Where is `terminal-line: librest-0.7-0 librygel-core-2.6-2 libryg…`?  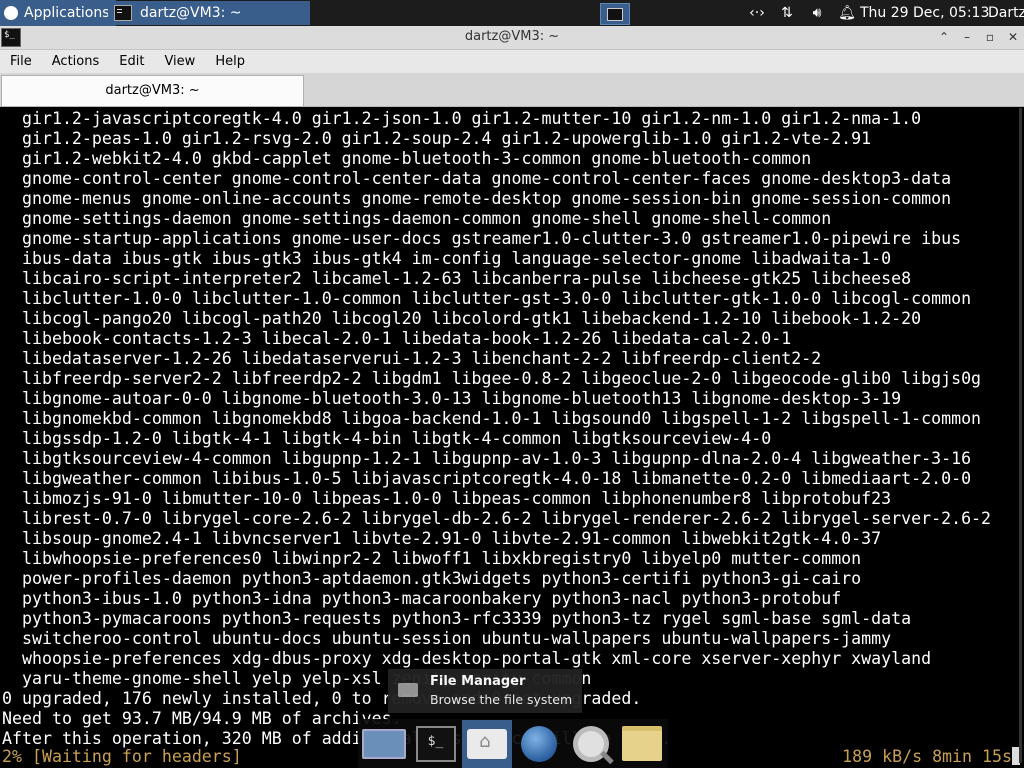
terminal-line: librest-0.7-0 librygel-core-2.6-2 libryg… is located at coordinates (497, 518).